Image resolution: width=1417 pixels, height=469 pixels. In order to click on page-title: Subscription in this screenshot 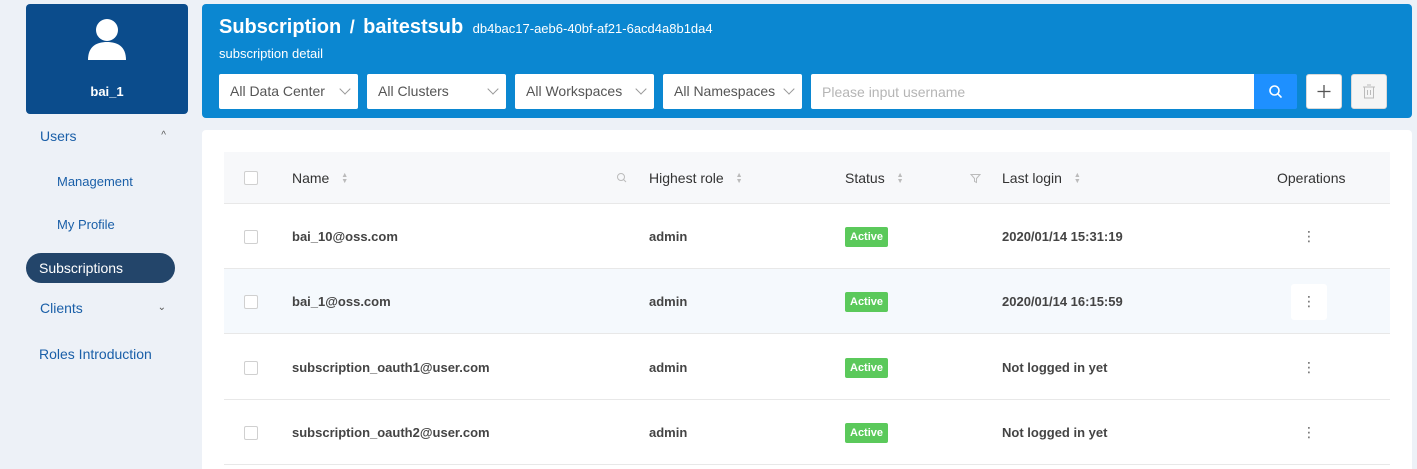, I will do `click(280, 27)`.